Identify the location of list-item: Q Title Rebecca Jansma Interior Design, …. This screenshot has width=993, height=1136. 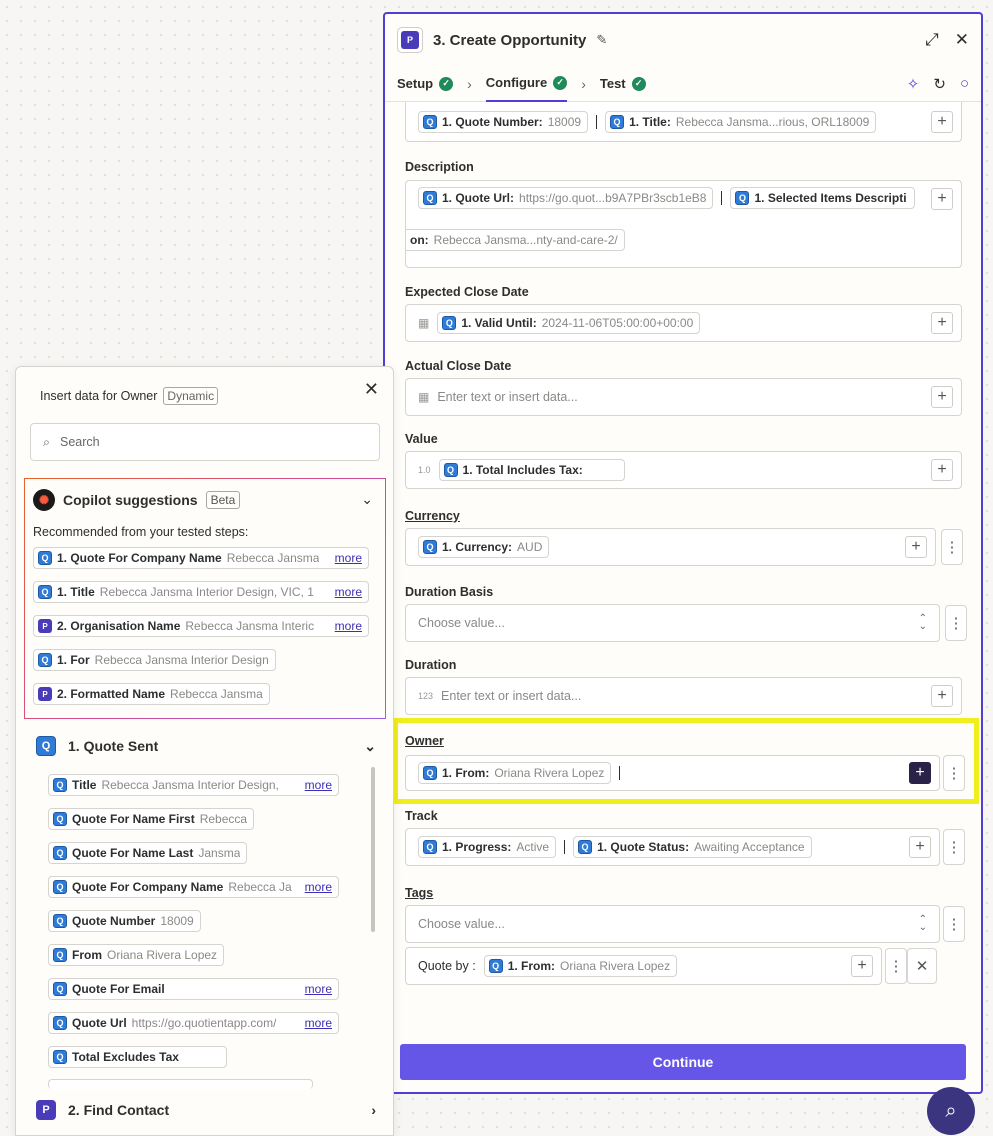
(193, 785).